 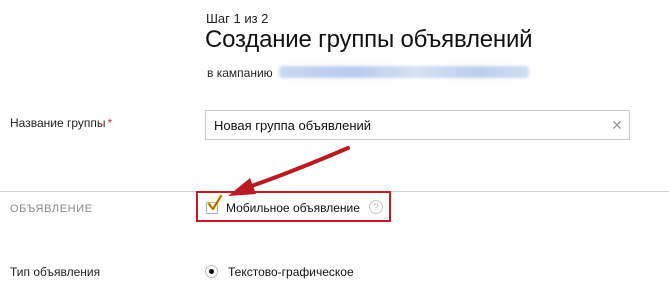 What do you see at coordinates (237, 18) in the screenshot?
I see `step-indicator: Шаг 1 из 2` at bounding box center [237, 18].